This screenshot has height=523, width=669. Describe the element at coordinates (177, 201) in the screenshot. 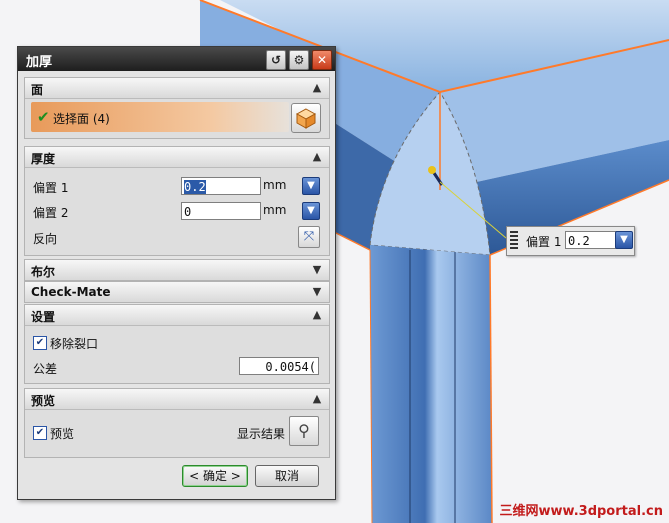

I see `thickness-section: 厚度 ▲ 偏置 1 0.2 mm ▼ 偏置 2 0 mm ▼ 反向 ⤧` at that location.